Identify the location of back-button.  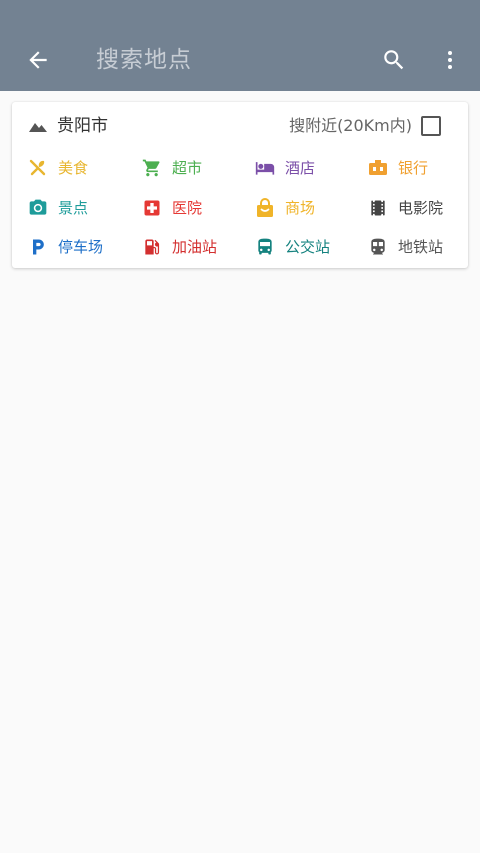
(38, 60).